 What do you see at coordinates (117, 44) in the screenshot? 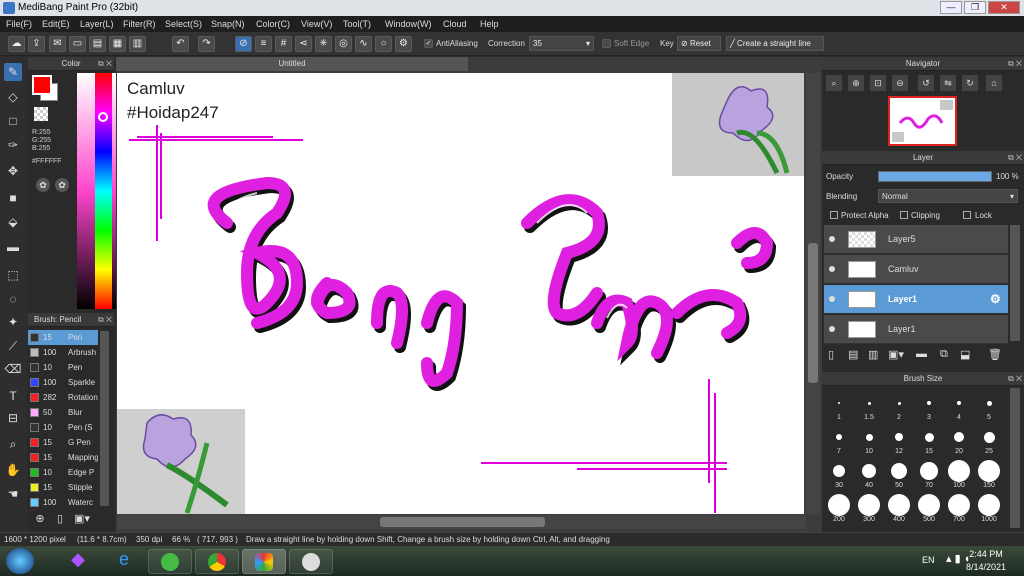
I see `export-icon: ▦` at bounding box center [117, 44].